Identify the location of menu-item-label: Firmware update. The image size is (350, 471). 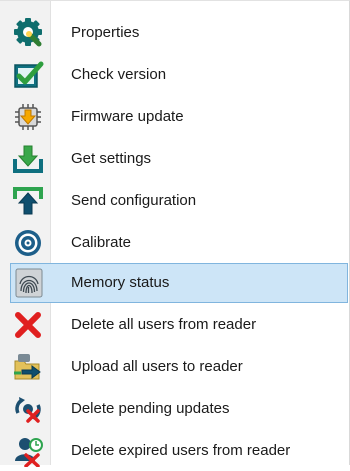
(127, 116).